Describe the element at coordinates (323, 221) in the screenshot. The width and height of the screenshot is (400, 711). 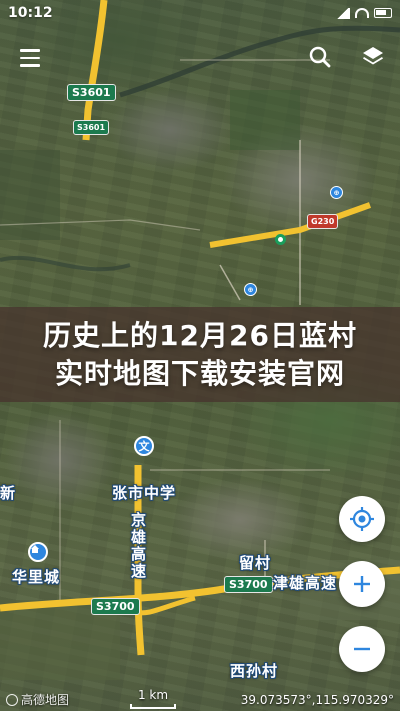
I see `road-shield-g230: G230` at that location.